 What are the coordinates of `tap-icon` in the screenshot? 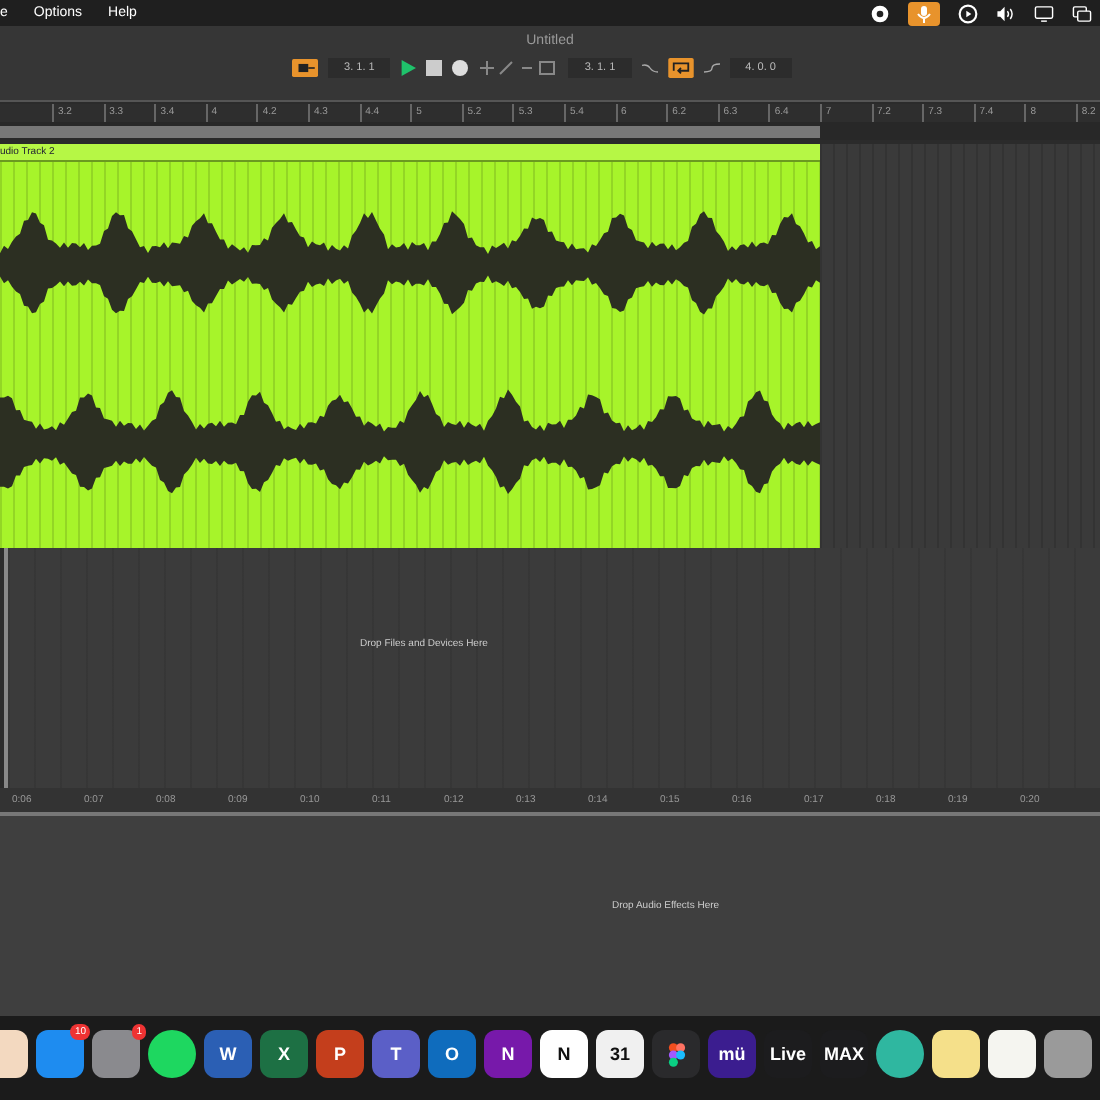 It's located at (305, 68).